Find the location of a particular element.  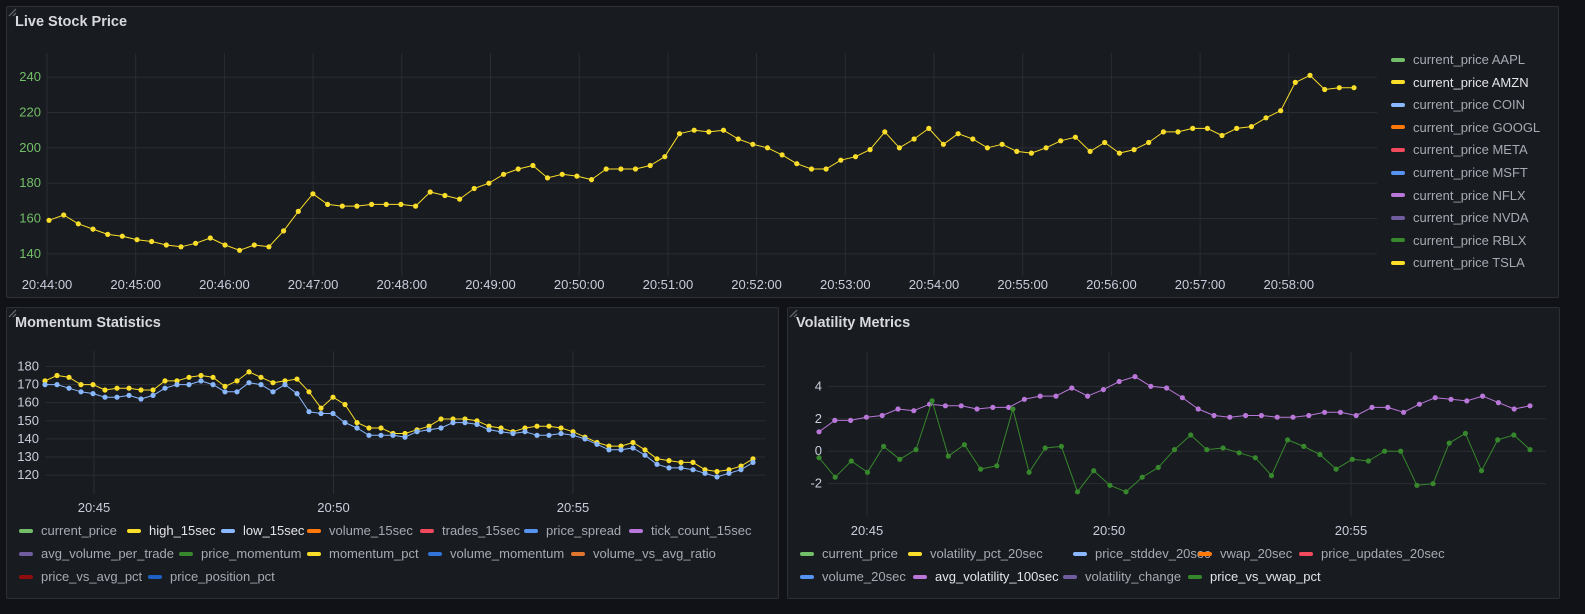

y-tick-label: 160 is located at coordinates (28, 402).